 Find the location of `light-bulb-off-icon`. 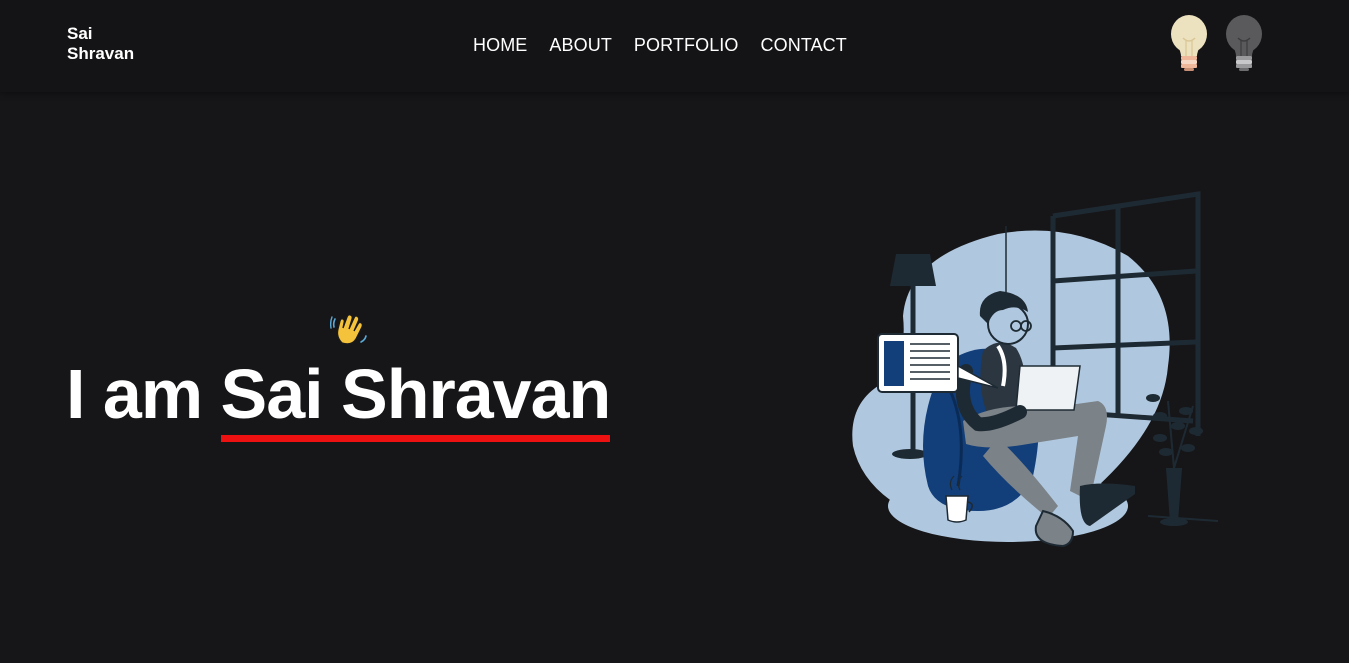

light-bulb-off-icon is located at coordinates (1244, 43).